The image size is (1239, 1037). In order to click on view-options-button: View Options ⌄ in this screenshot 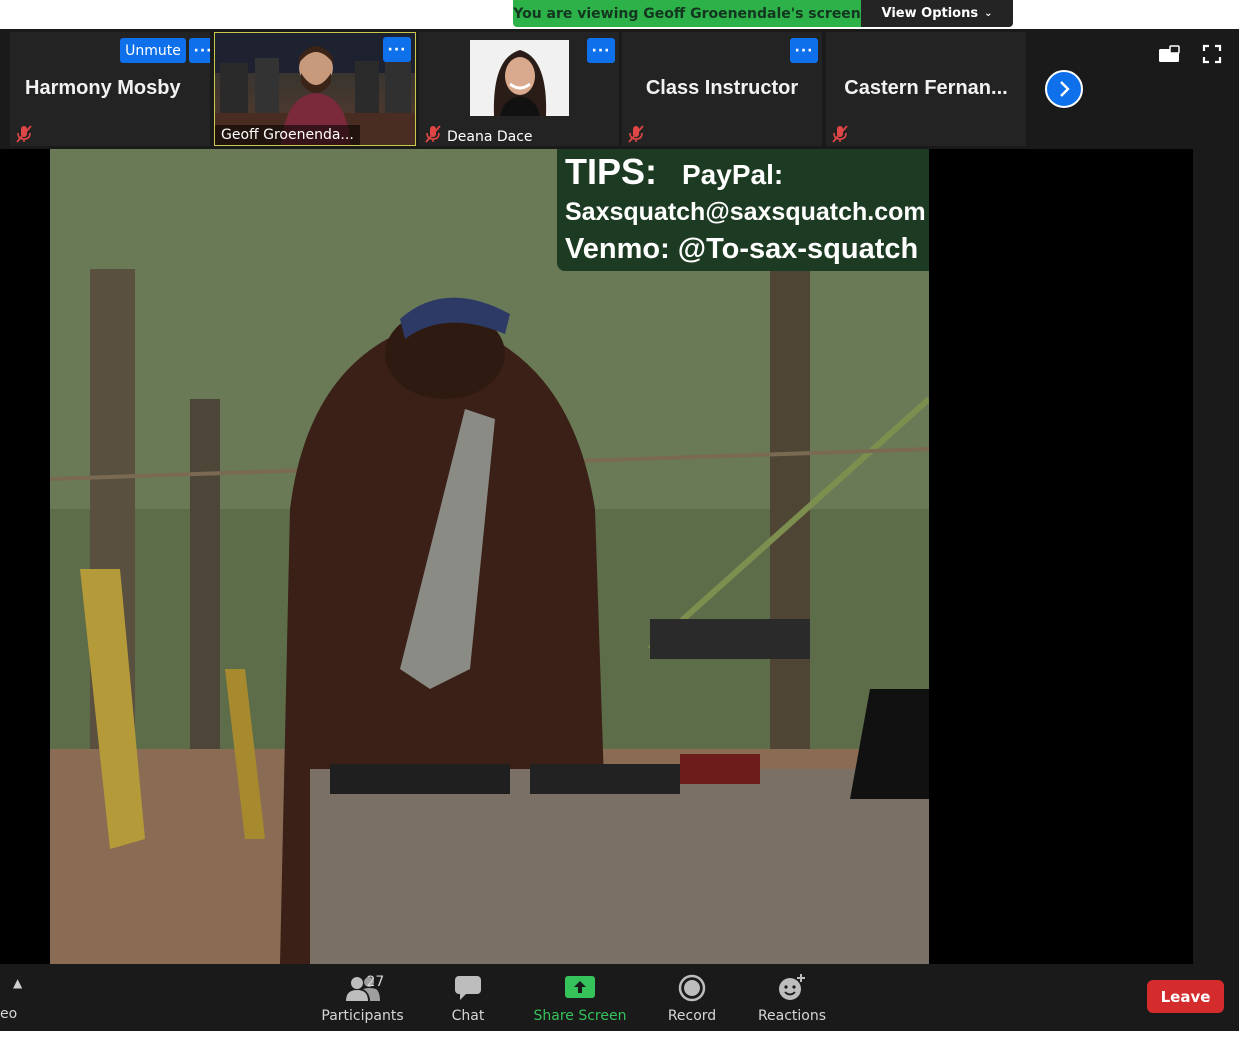, I will do `click(937, 13)`.